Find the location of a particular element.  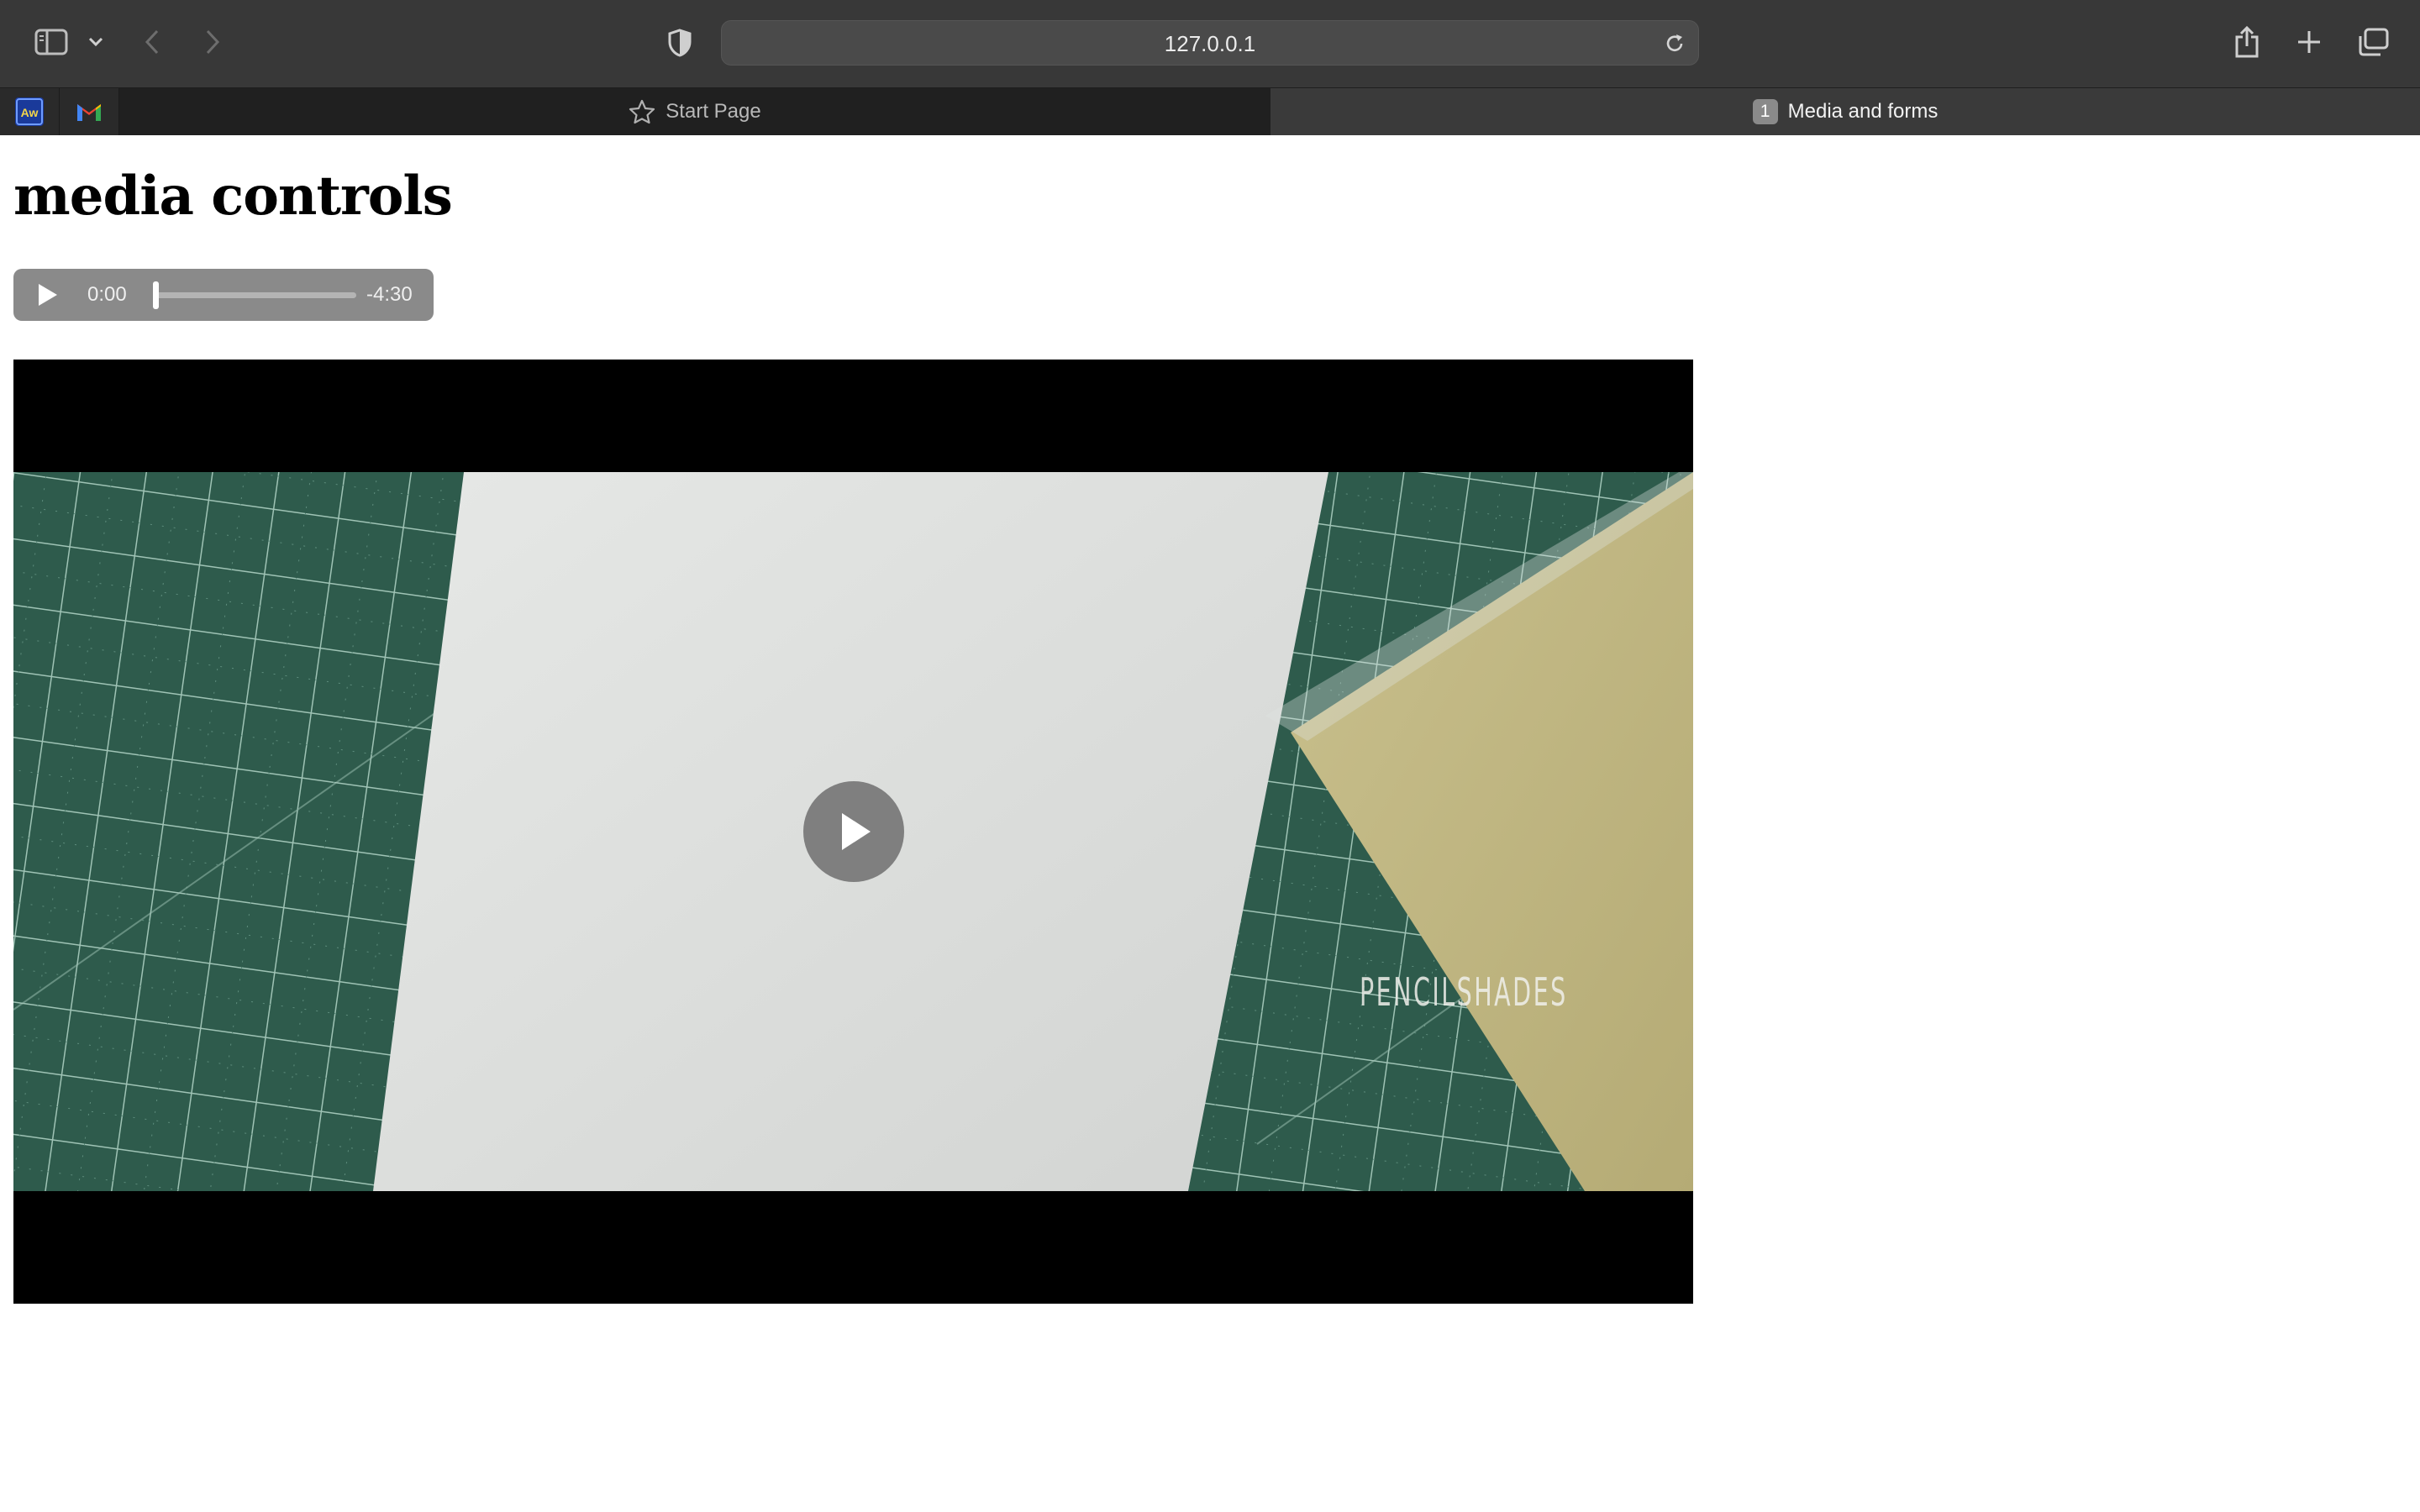

tab-label: Media and forms is located at coordinates (1863, 111).